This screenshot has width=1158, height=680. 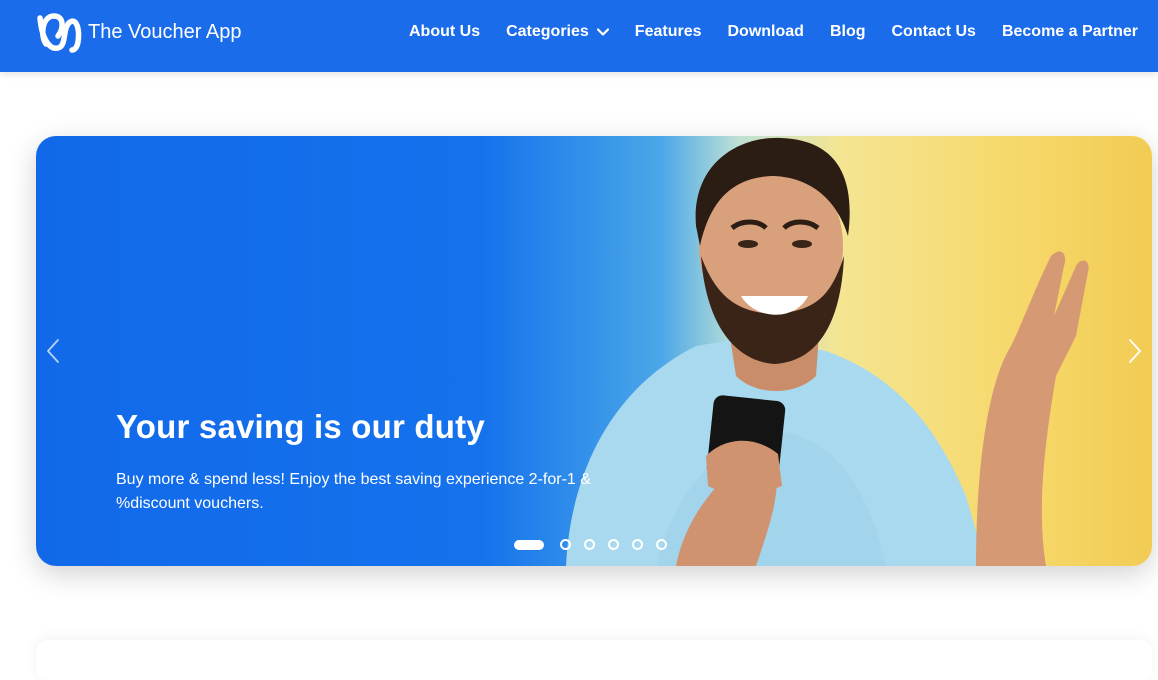 I want to click on nav-download-label: Download, so click(x=765, y=31).